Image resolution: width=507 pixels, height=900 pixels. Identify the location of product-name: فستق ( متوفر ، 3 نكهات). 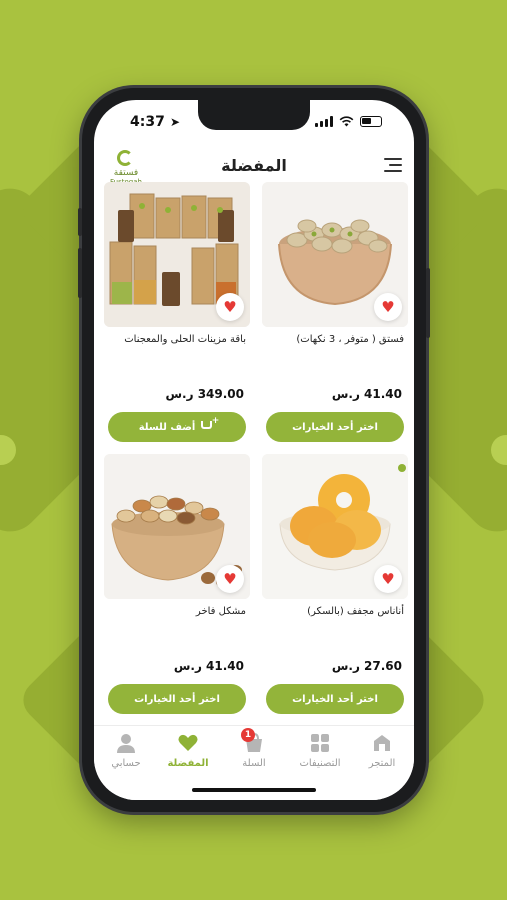
(334, 339).